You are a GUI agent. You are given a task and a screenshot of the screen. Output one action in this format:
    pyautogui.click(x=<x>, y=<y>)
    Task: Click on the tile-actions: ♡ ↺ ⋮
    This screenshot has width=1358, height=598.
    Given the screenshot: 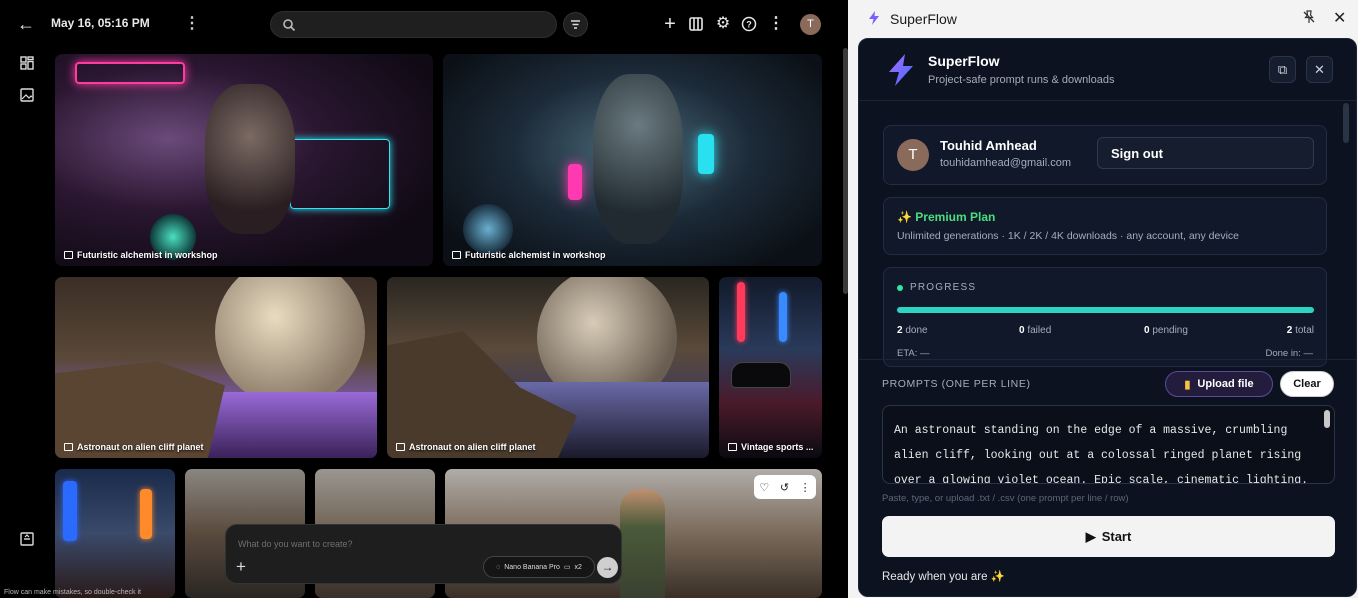 What is the action you would take?
    pyautogui.click(x=785, y=487)
    